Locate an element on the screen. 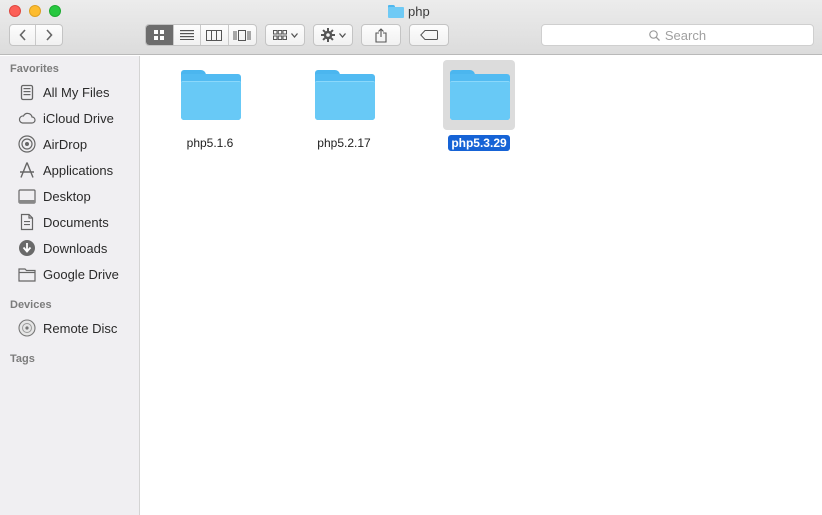 The height and width of the screenshot is (515, 822). edit-tags-button is located at coordinates (429, 35).